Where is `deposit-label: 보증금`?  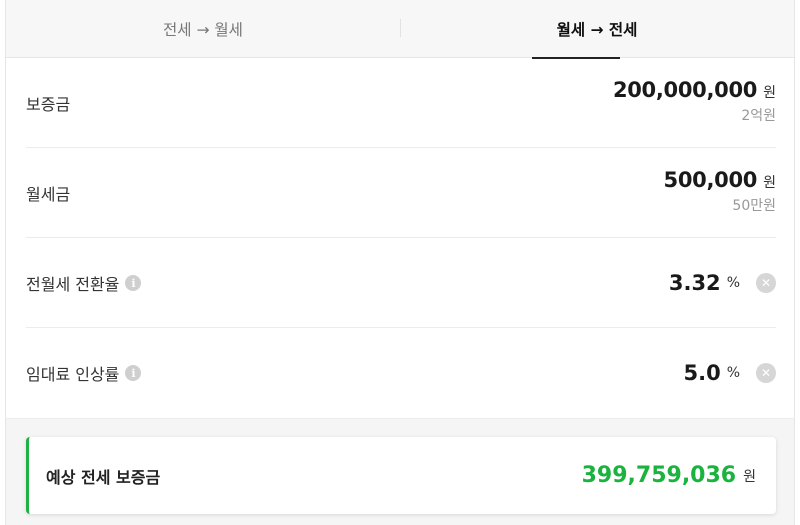 deposit-label: 보증금 is located at coordinates (48, 104).